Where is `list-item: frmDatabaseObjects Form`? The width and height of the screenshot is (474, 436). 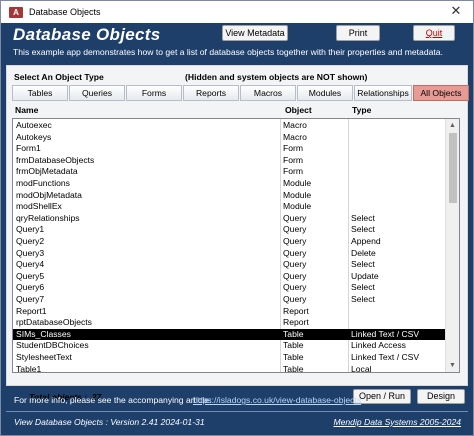 list-item: frmDatabaseObjects Form is located at coordinates (229, 161).